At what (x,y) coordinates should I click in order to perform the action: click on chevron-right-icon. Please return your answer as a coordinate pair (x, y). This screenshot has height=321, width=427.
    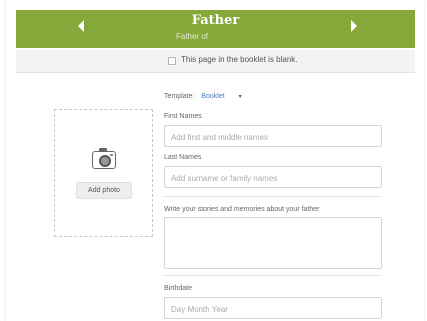
    Looking at the image, I should click on (354, 26).